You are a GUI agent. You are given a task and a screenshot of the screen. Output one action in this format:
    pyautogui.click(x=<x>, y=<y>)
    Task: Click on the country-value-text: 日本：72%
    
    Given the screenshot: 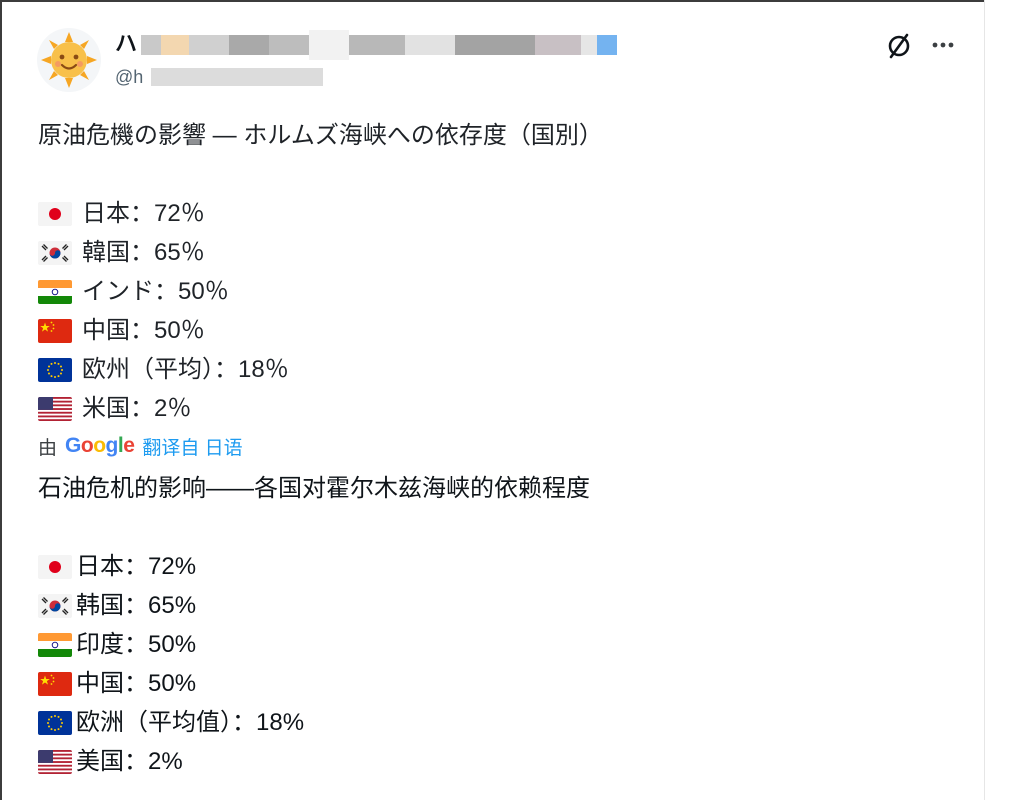 What is the action you would take?
    pyautogui.click(x=136, y=566)
    